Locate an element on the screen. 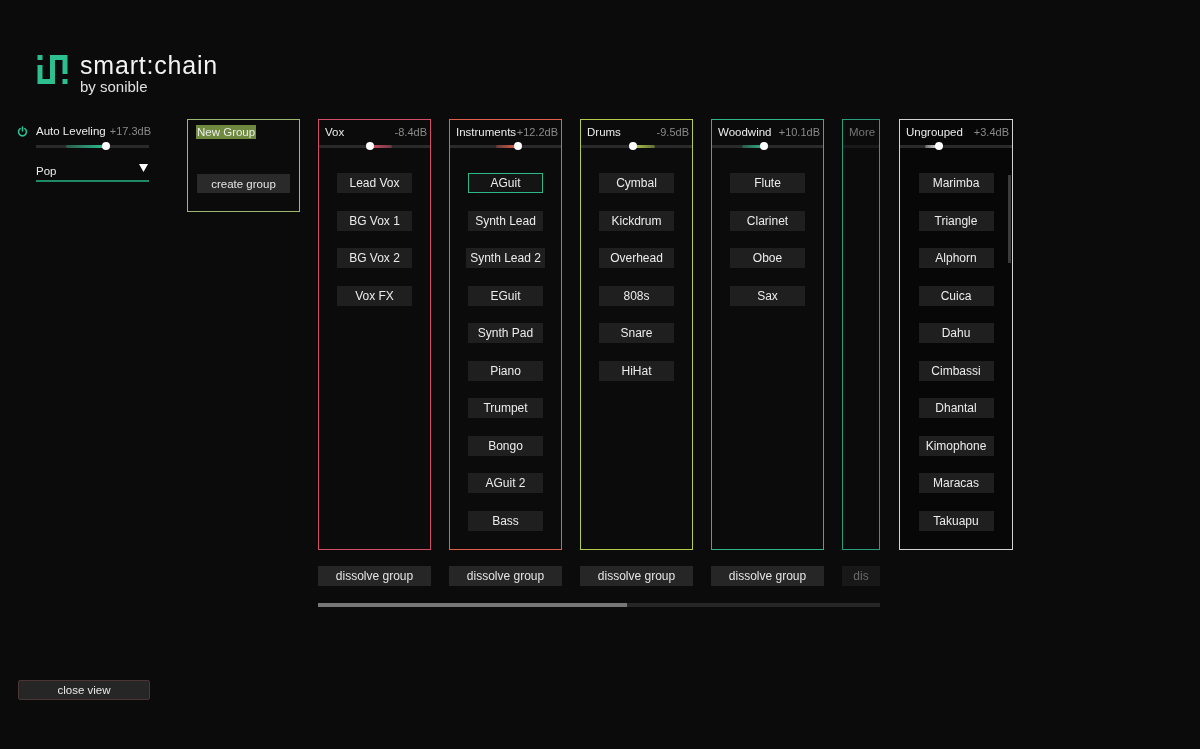 This screenshot has width=1200, height=749. track-chip: Triangle is located at coordinates (956, 220).